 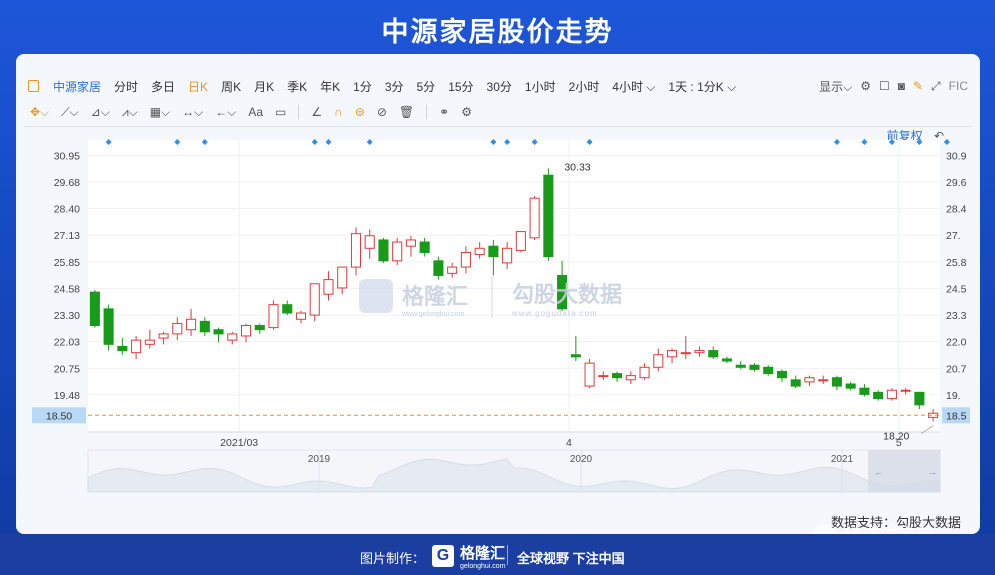 I want to click on y-tick-label-right: 20.7, so click(x=956, y=369).